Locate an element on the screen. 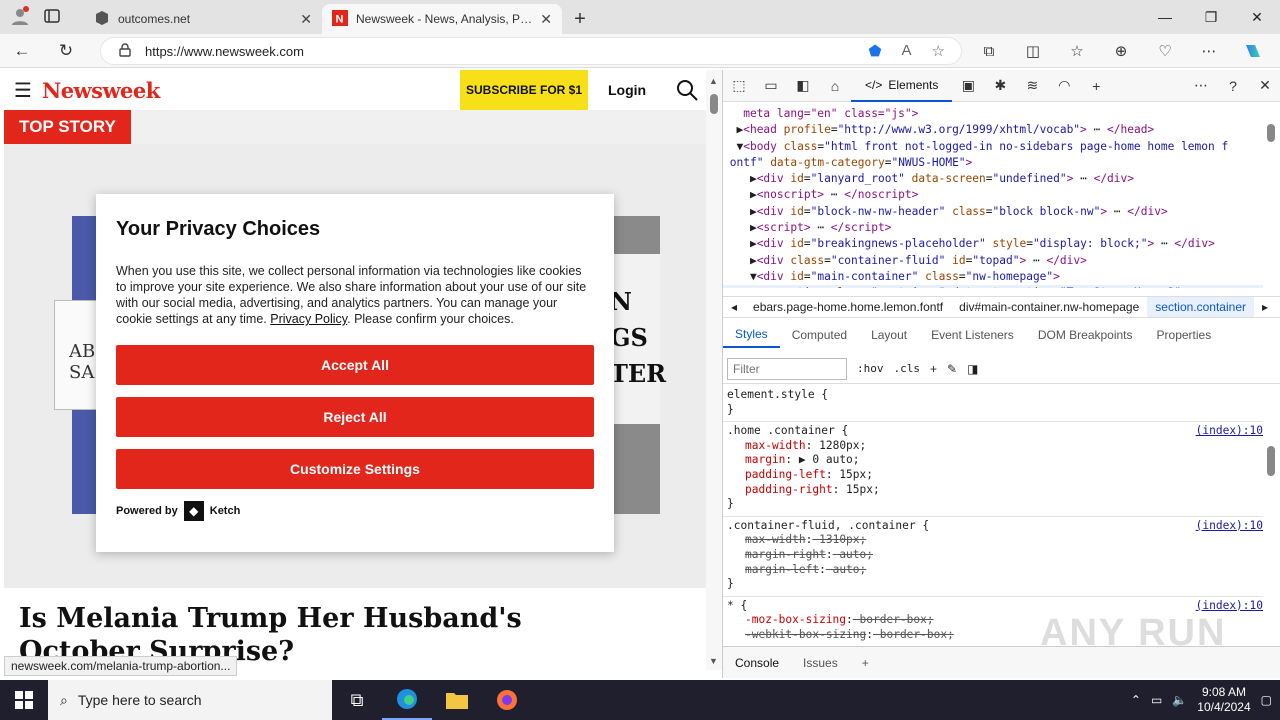  windows-start-icon is located at coordinates (24, 700).